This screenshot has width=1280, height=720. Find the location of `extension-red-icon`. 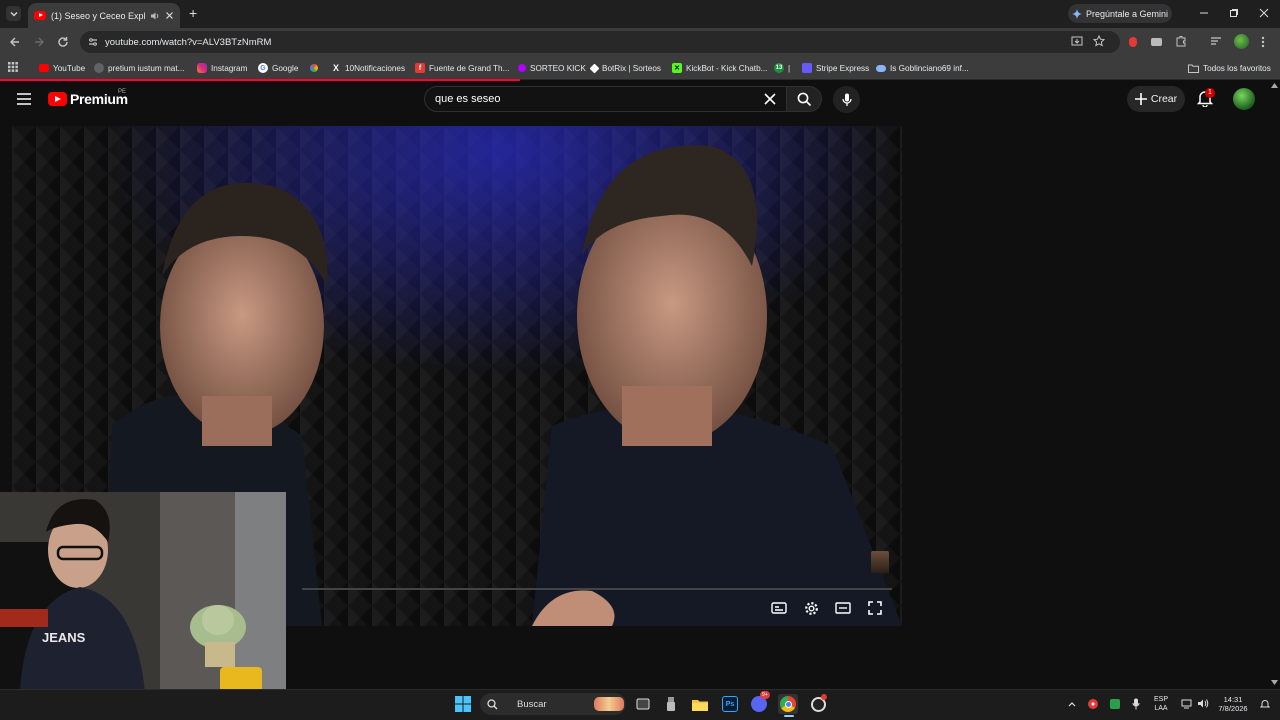

extension-red-icon is located at coordinates (1133, 42).